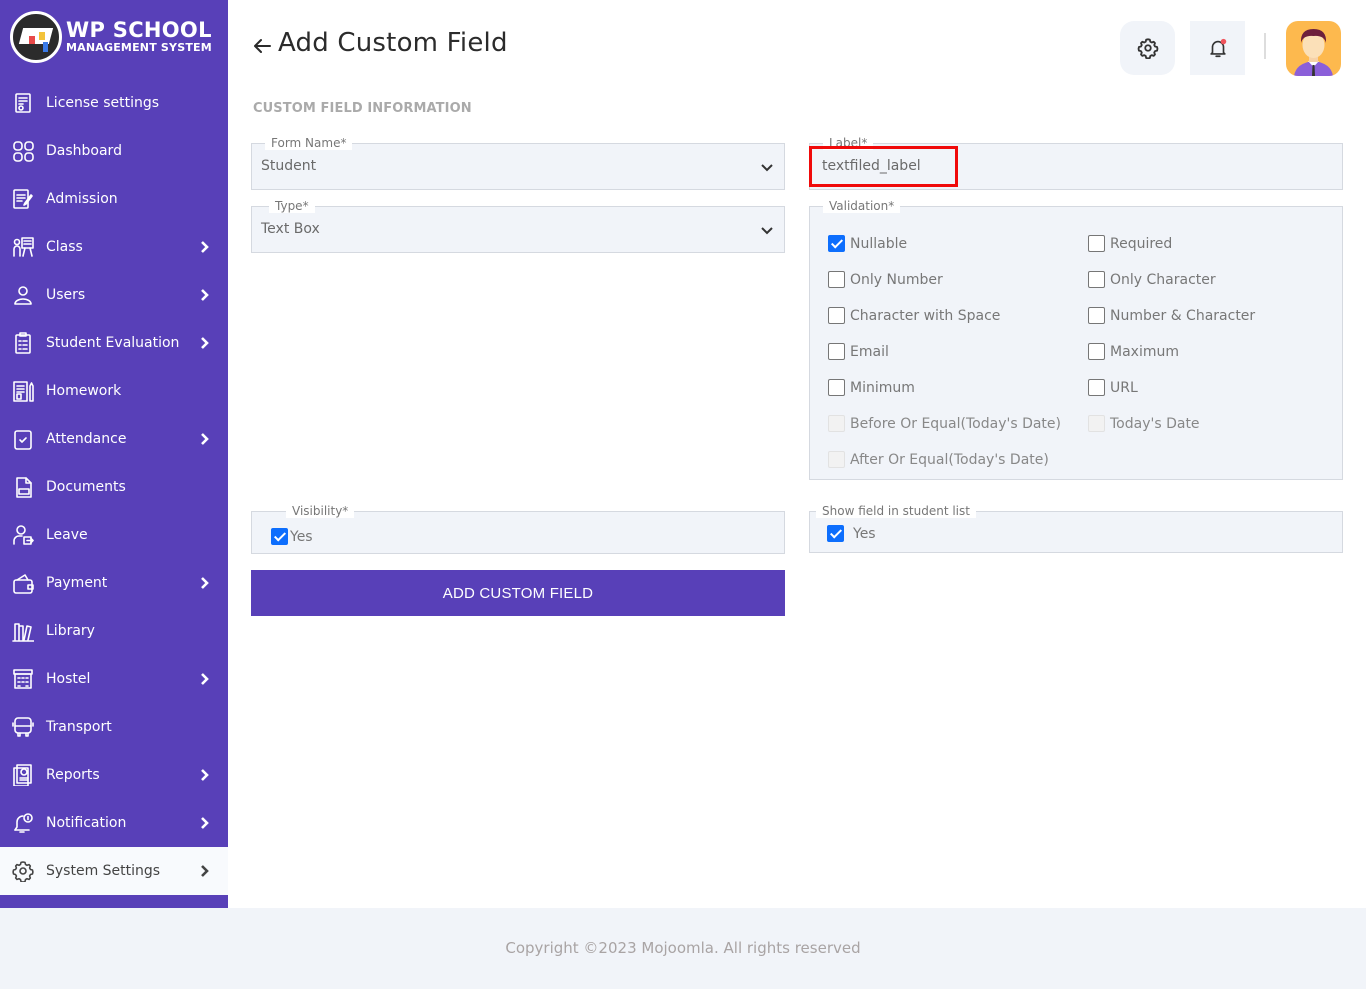 Image resolution: width=1366 pixels, height=989 pixels. Describe the element at coordinates (114, 775) in the screenshot. I see `sidebar-item-reports: Reports` at that location.